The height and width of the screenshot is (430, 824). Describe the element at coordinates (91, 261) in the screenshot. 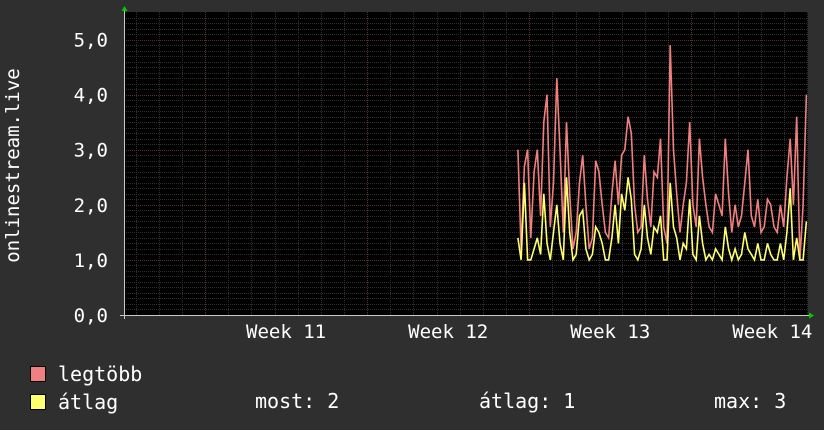

I see `y-tick-label: 1,0` at that location.